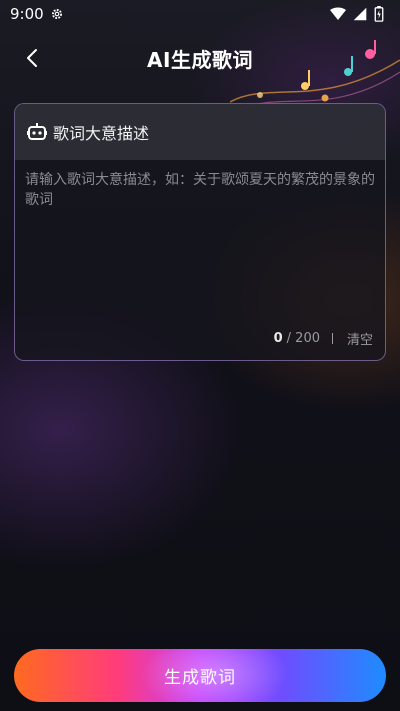 Image resolution: width=400 pixels, height=711 pixels. I want to click on char-limit: / 200, so click(303, 338).